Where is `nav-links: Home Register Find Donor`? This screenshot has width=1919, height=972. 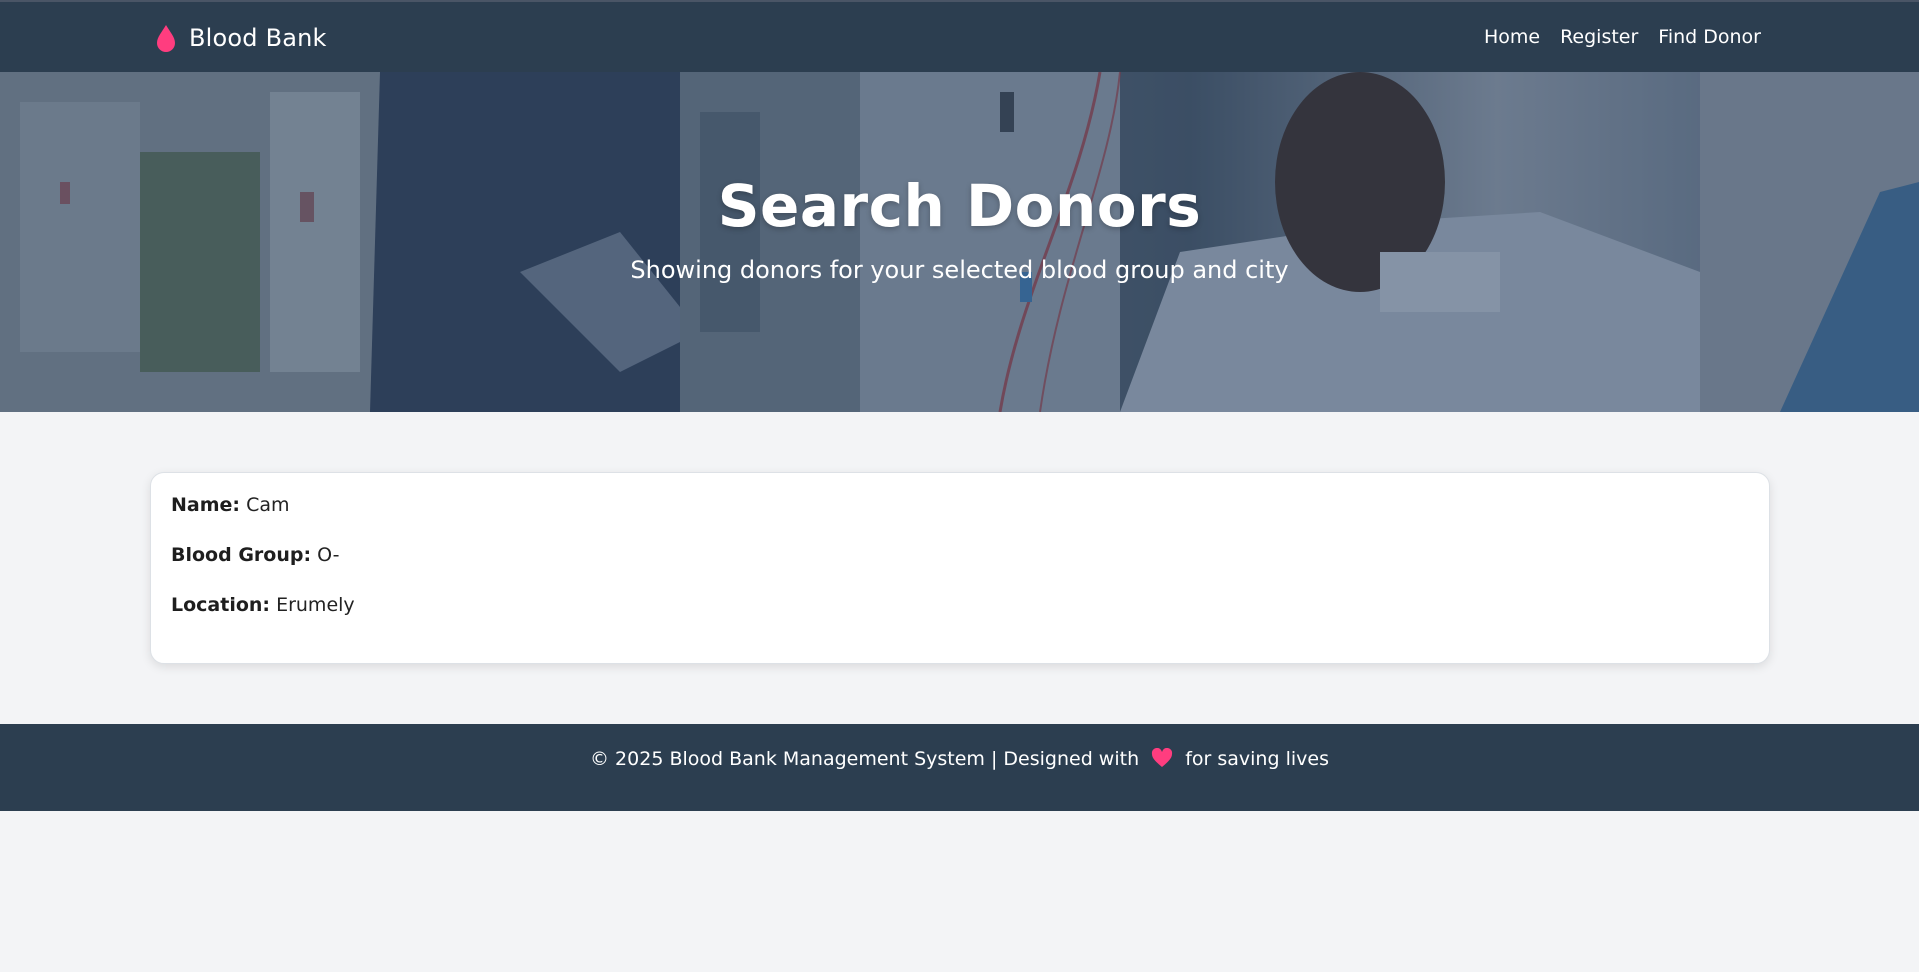 nav-links: Home Register Find Donor is located at coordinates (1622, 37).